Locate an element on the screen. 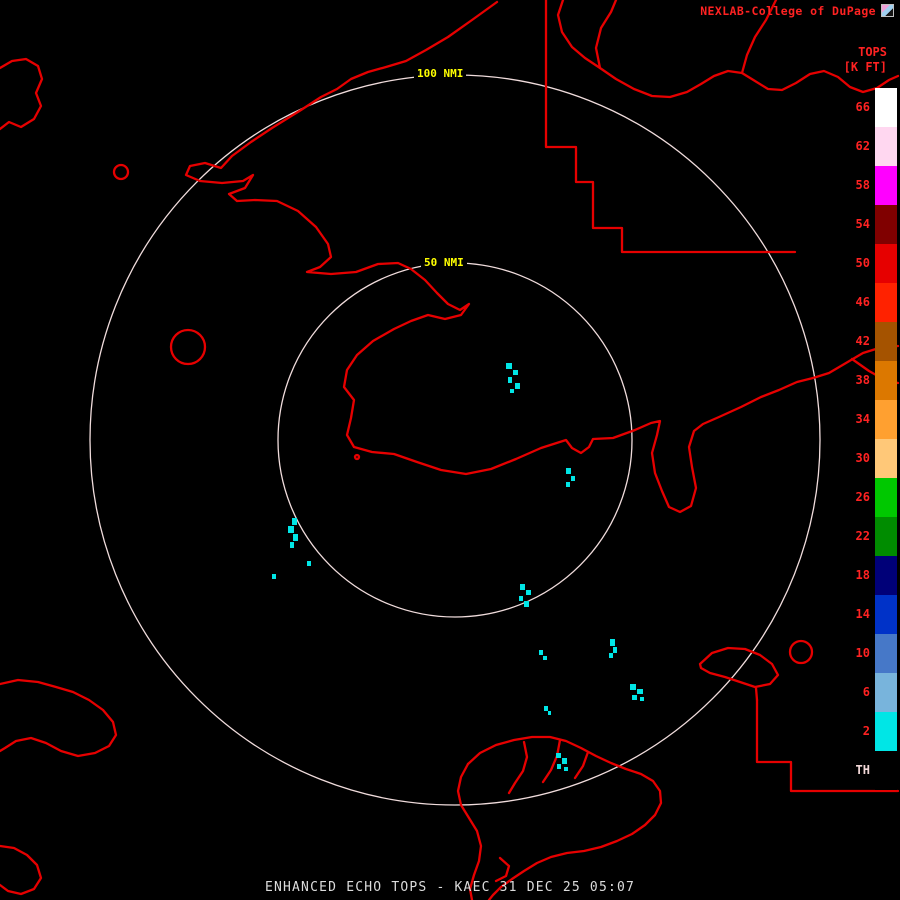 The image size is (900, 900). colorbar-tick-66: 66 is located at coordinates (862, 107).